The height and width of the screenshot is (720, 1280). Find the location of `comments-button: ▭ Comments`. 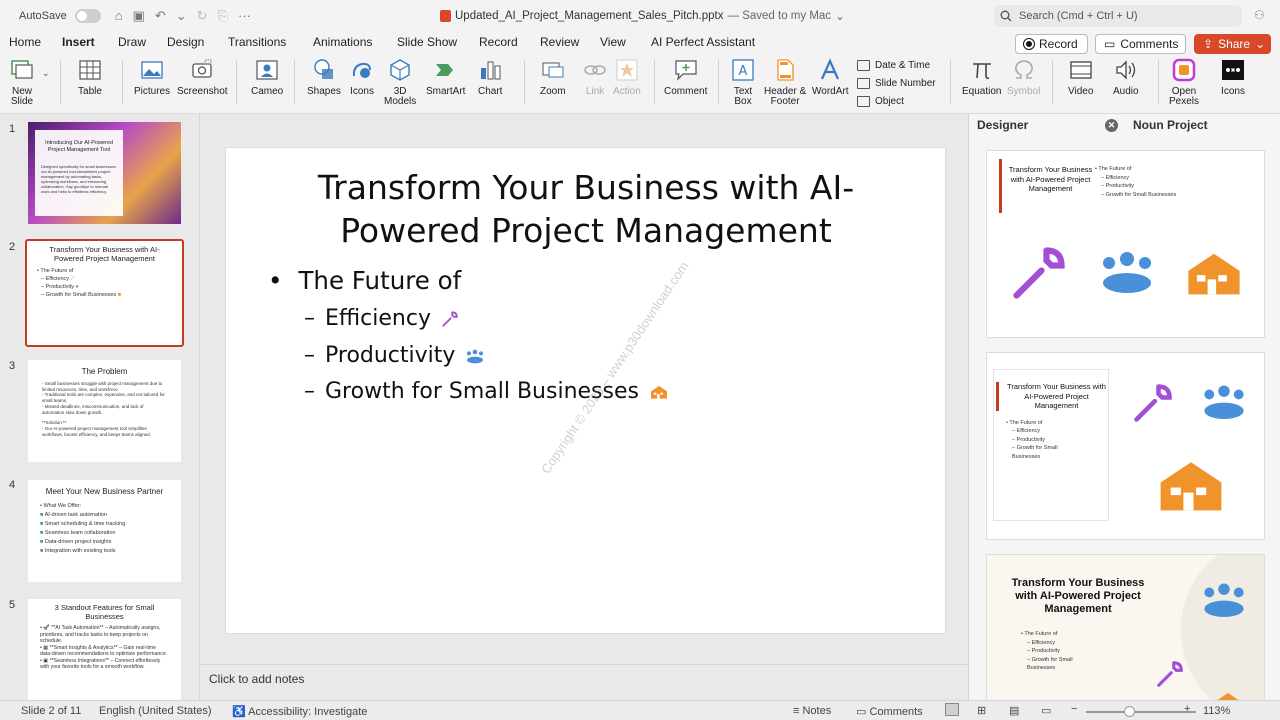

comments-button: ▭ Comments is located at coordinates (1140, 44).